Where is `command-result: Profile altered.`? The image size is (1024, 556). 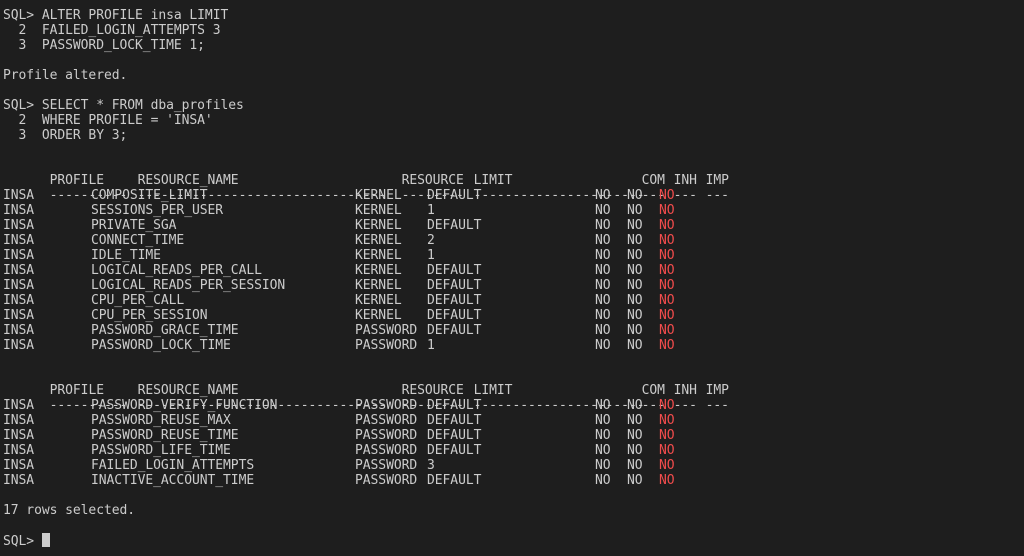
command-result: Profile altered. is located at coordinates (65, 75).